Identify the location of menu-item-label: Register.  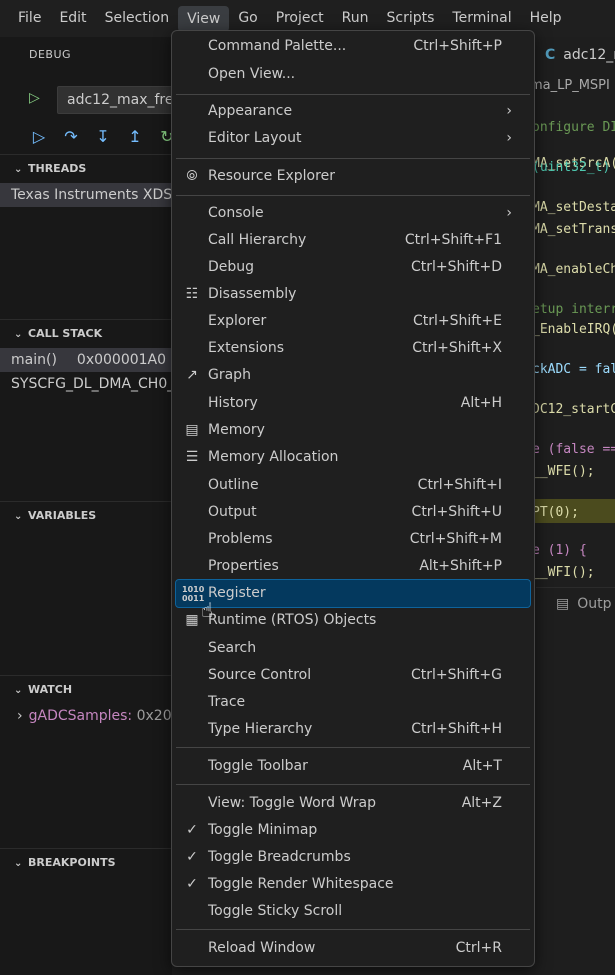
(237, 593).